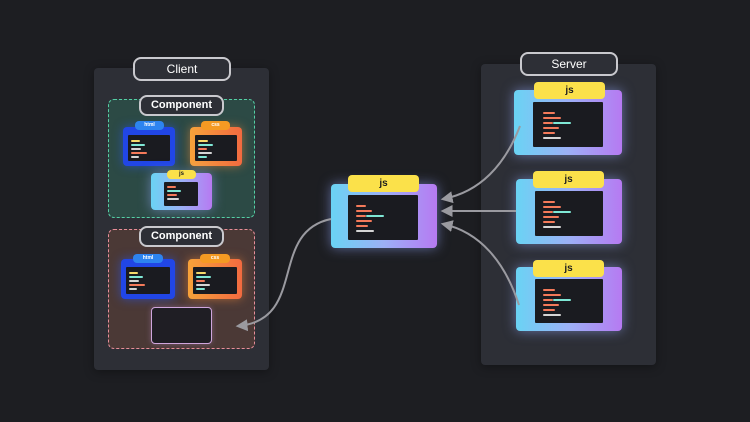 This screenshot has width=750, height=422. What do you see at coordinates (283, 275) in the screenshot?
I see `arrow-bundle-to-client` at bounding box center [283, 275].